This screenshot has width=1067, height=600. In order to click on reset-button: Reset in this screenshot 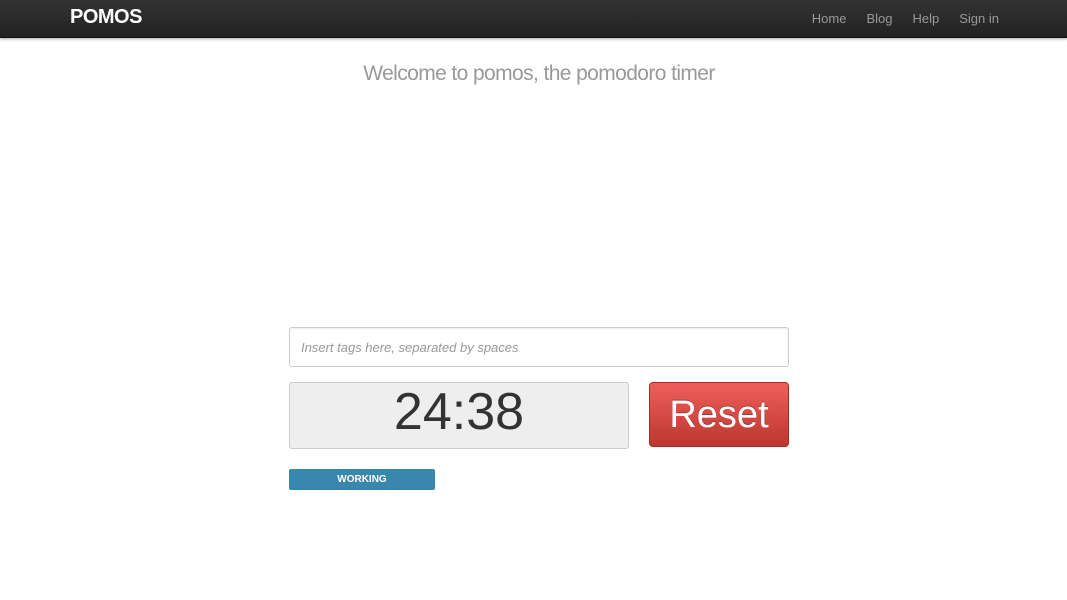, I will do `click(719, 414)`.